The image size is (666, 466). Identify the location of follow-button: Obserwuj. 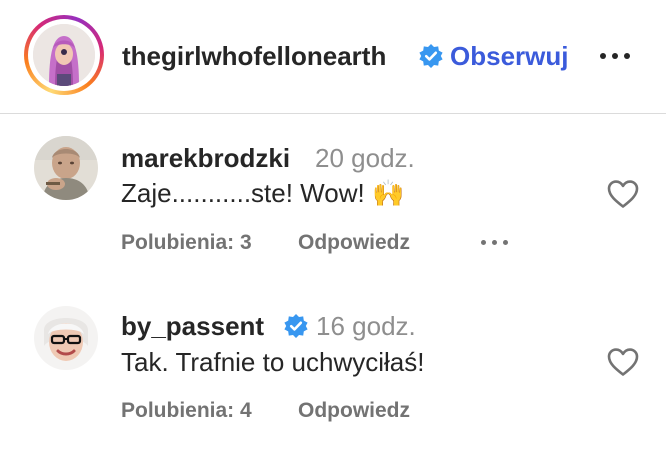
(509, 56).